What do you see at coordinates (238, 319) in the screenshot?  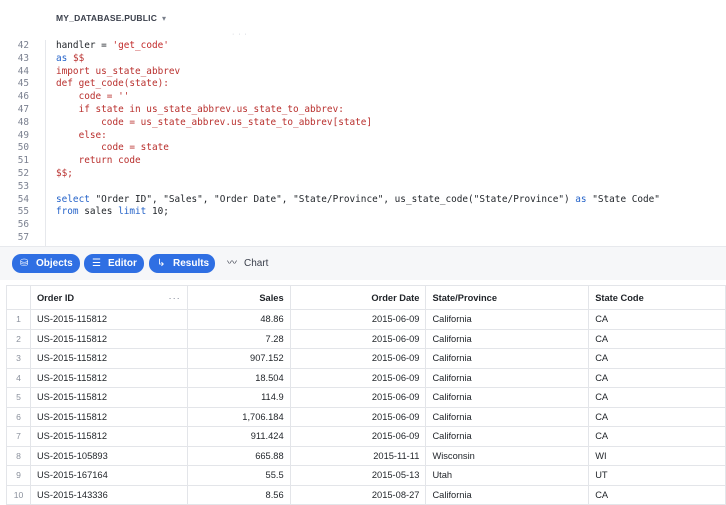 I see `cell-sales: 48.86` at bounding box center [238, 319].